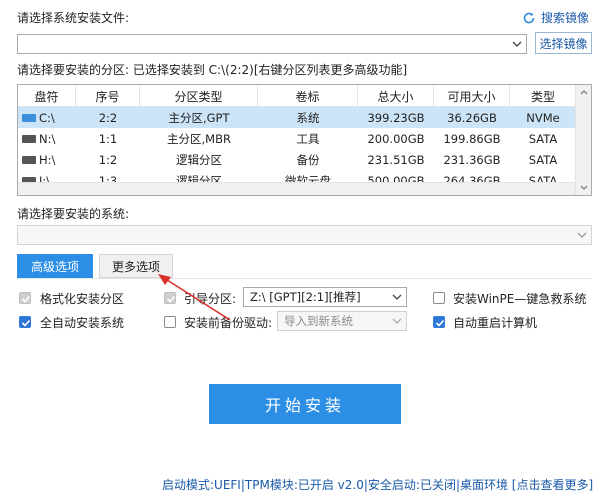 This screenshot has width=608, height=500. I want to click on table-row: H:\ 1:2 逻辑分区 备份 231.51GB 231.36GB SATA, so click(304, 159).